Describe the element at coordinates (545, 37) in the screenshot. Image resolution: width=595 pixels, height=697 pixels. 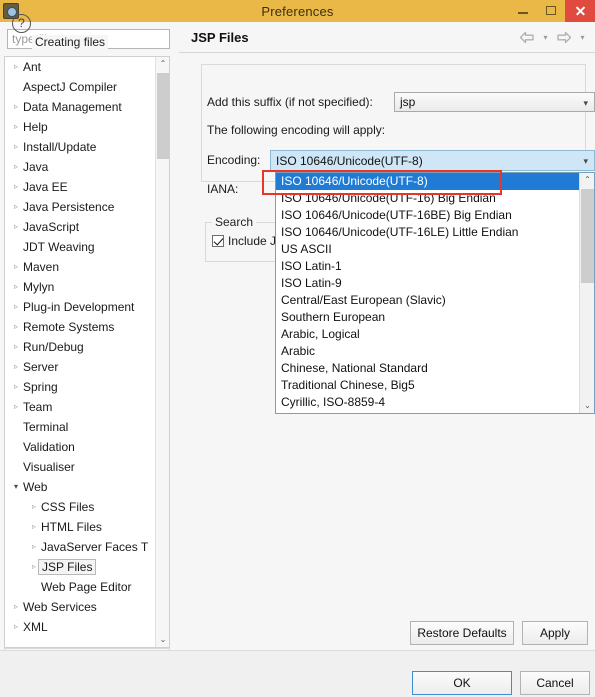
I see `back-dropdown-caret-icon: ▾` at that location.